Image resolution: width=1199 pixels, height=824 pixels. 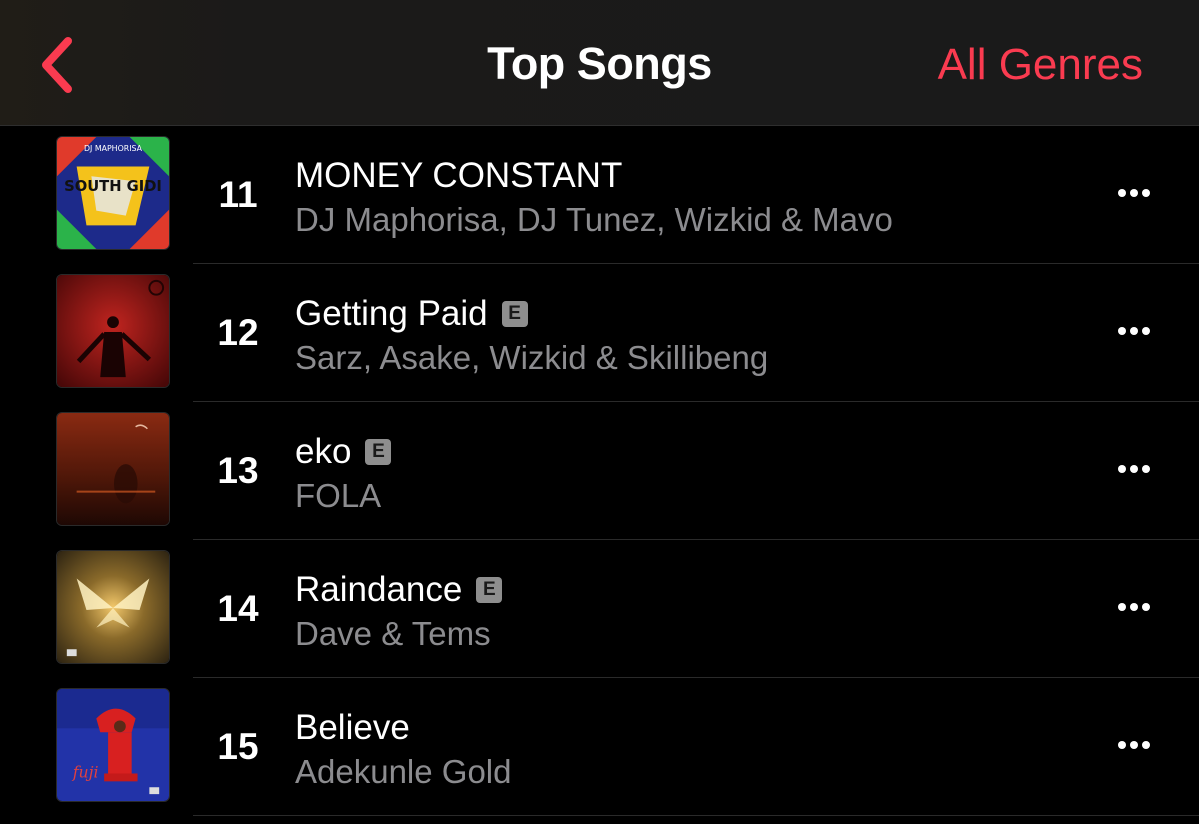 I want to click on artist-name: DJ Maphorisa, DJ Tunez, Wizkid & Mavo, so click(x=594, y=219).